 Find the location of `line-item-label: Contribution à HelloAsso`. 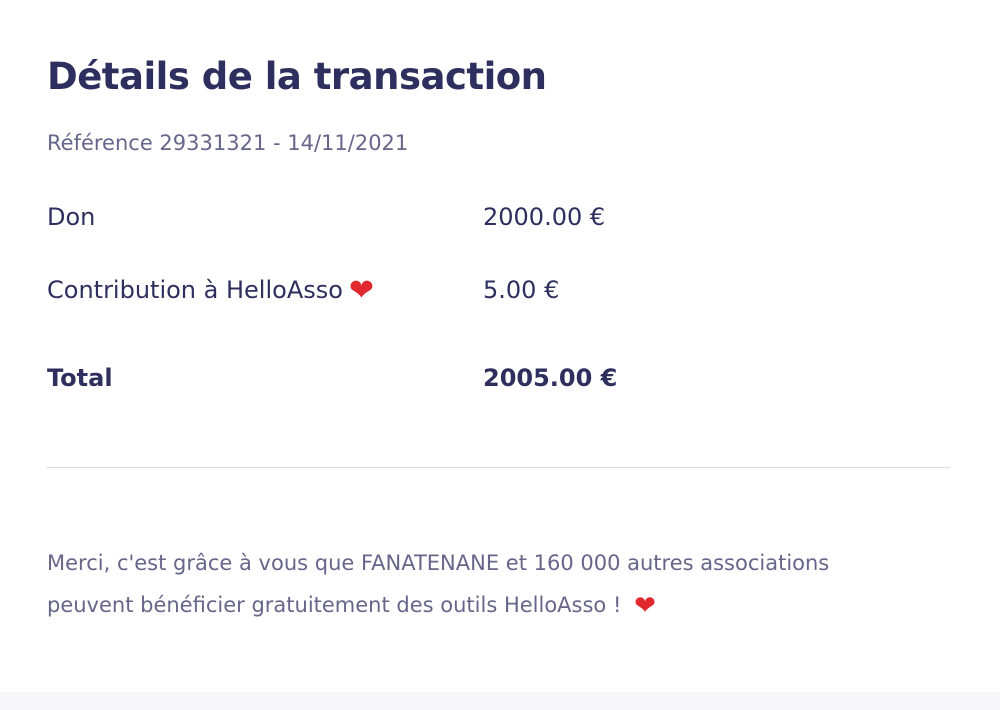

line-item-label: Contribution à HelloAsso is located at coordinates (195, 290).